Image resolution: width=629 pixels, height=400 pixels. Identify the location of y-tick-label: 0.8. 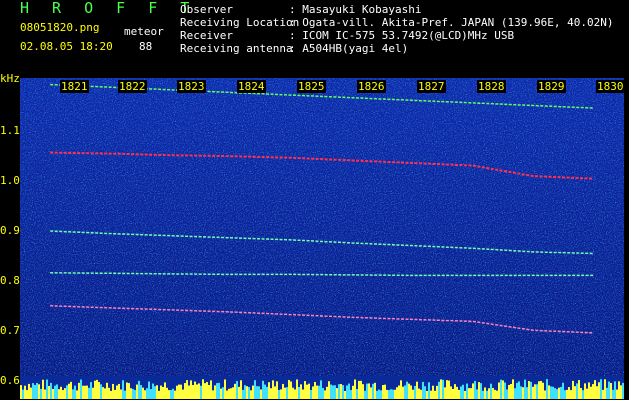
(10, 280).